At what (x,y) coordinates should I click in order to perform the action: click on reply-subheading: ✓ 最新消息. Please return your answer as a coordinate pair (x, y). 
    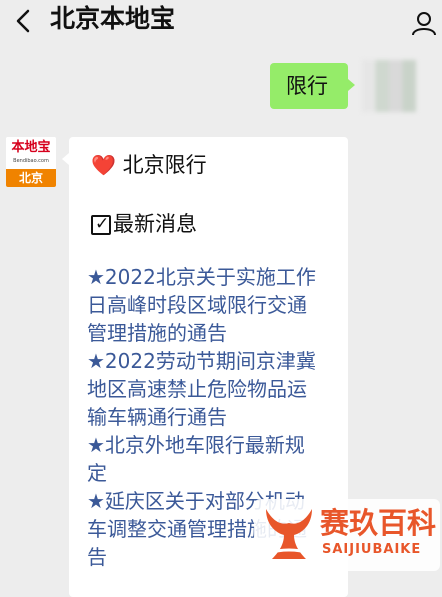
    Looking at the image, I should click on (144, 224).